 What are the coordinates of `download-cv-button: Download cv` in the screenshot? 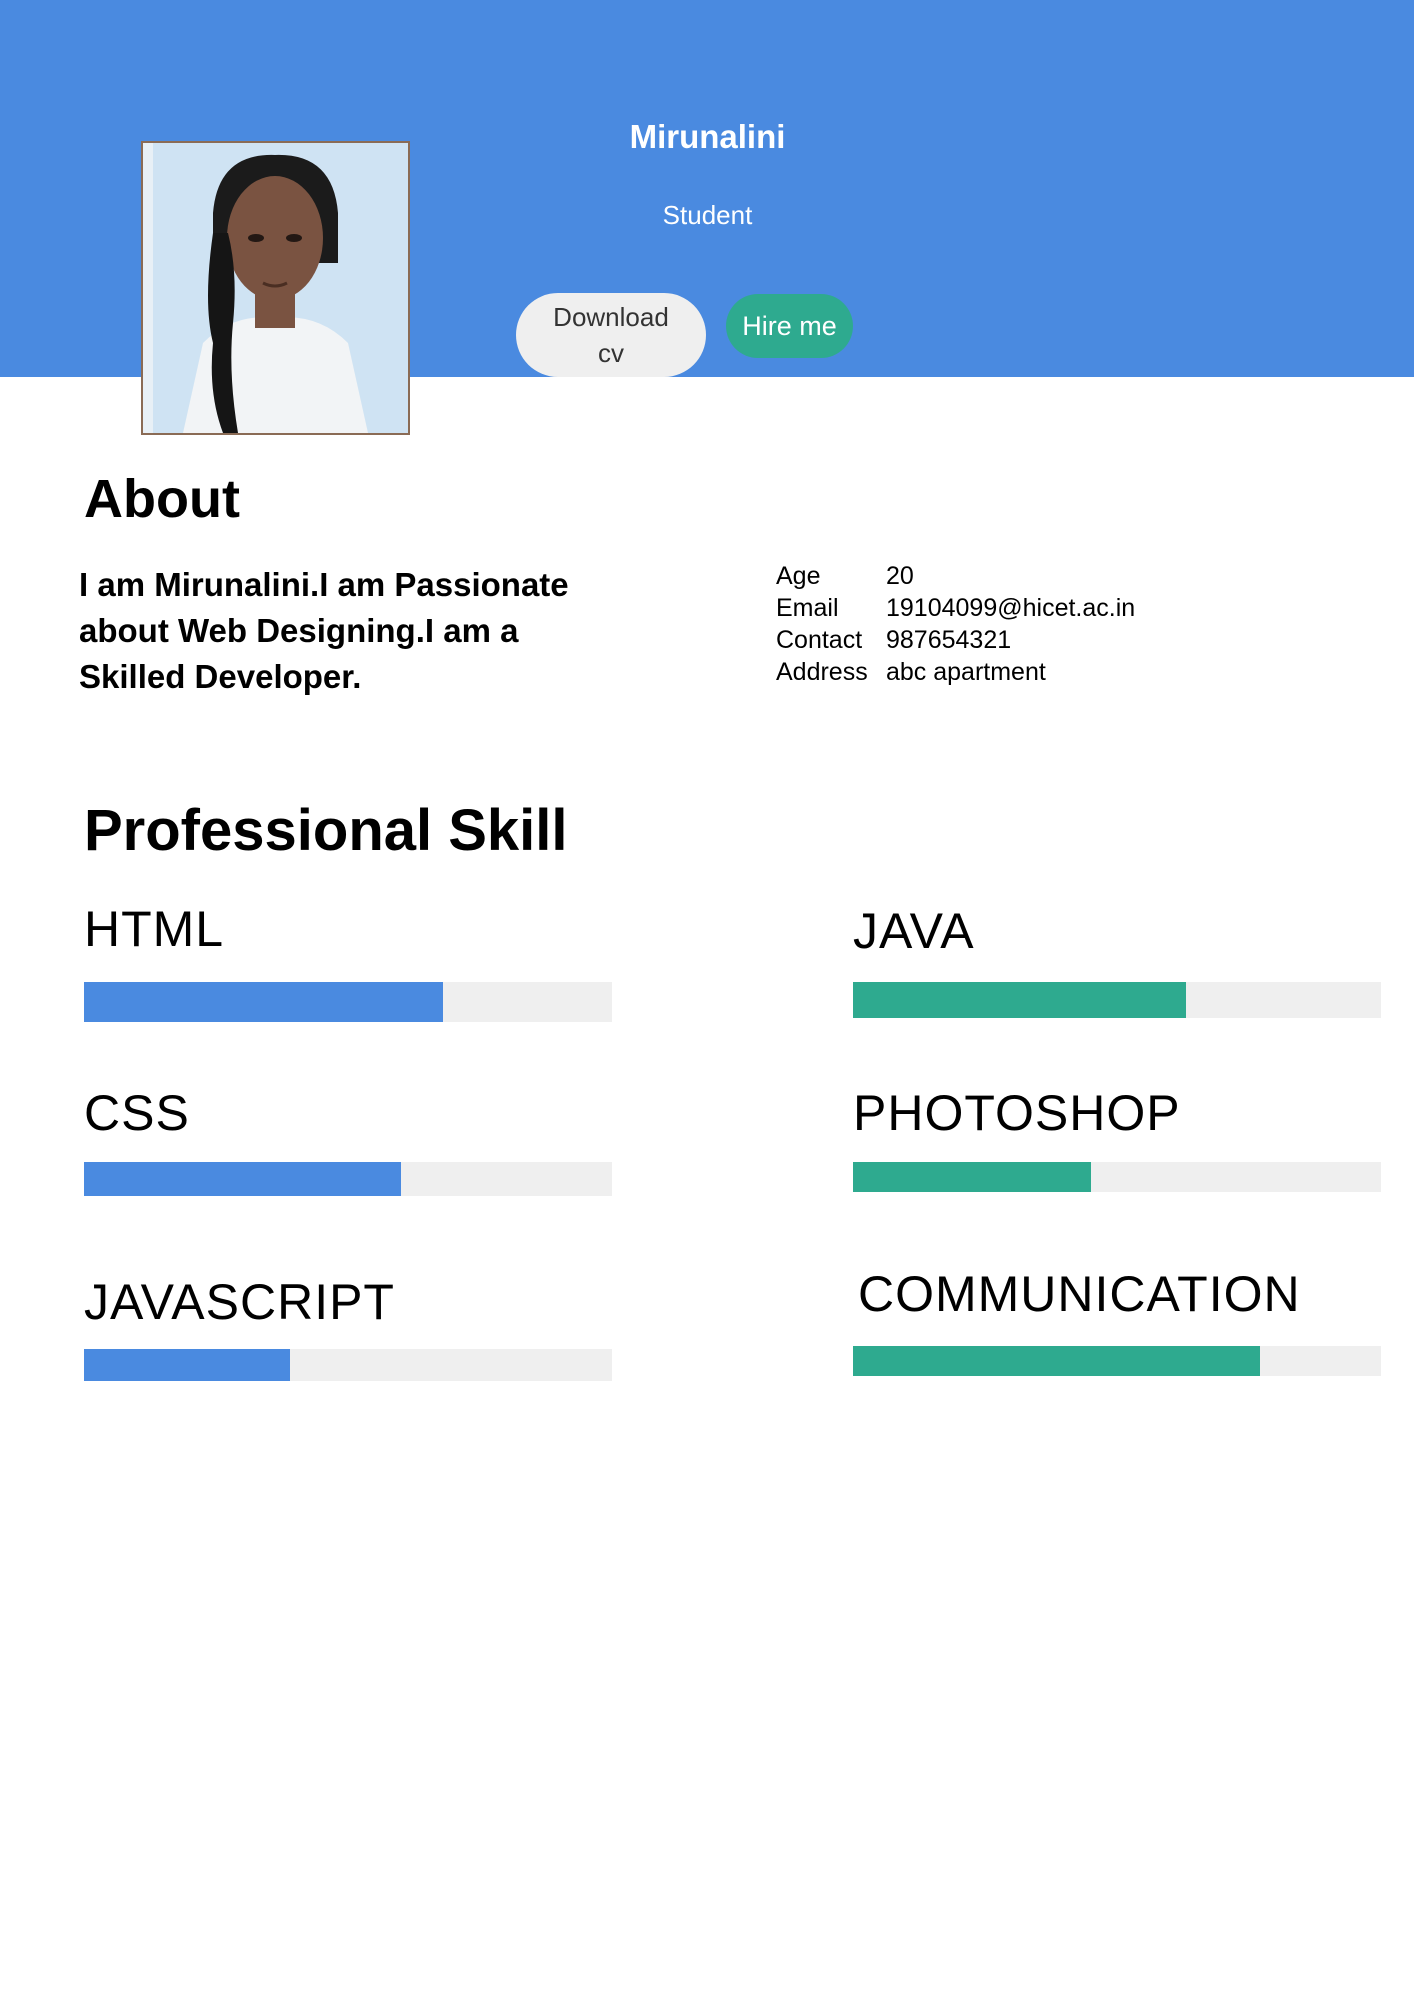 It's located at (611, 335).